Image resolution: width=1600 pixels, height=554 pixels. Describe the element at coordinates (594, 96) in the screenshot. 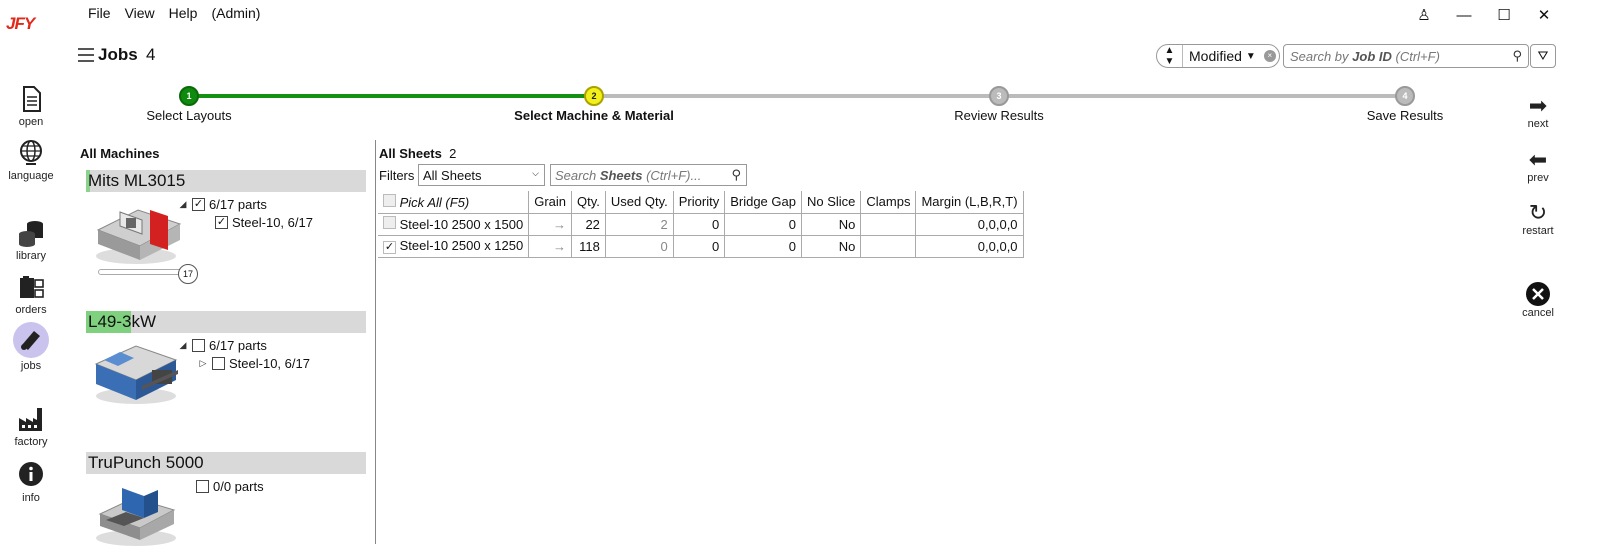

I see `step-2-dot: 2` at that location.